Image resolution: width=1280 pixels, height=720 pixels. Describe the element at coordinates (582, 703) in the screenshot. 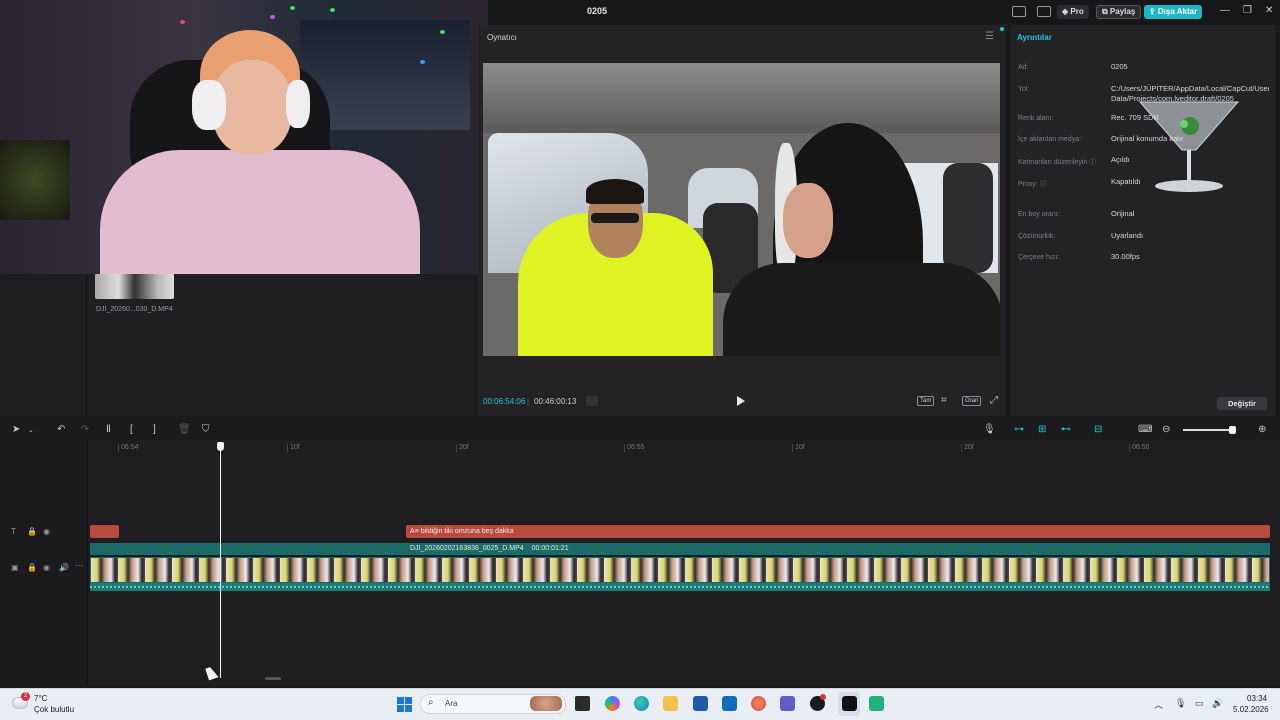

I see `task-view-icon` at that location.